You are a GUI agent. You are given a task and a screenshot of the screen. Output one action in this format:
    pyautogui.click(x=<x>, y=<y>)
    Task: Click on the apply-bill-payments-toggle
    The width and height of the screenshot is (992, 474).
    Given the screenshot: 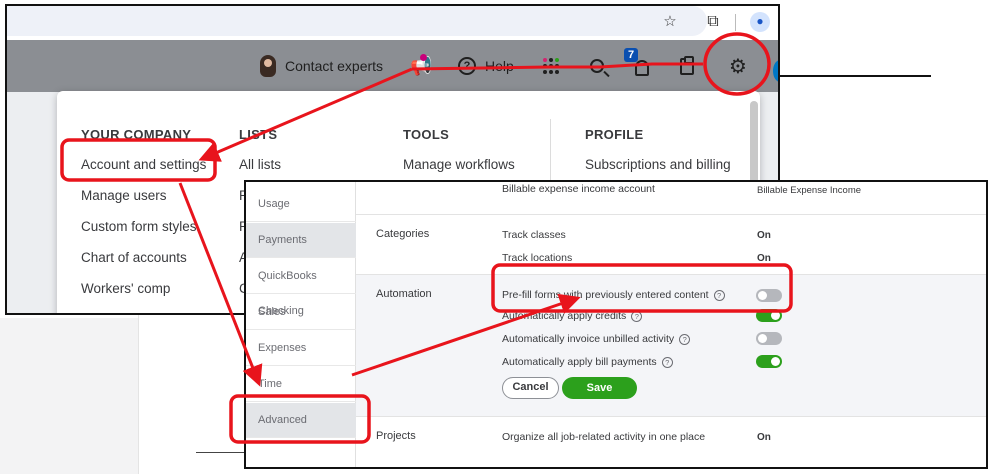 What is the action you would take?
    pyautogui.click(x=769, y=361)
    